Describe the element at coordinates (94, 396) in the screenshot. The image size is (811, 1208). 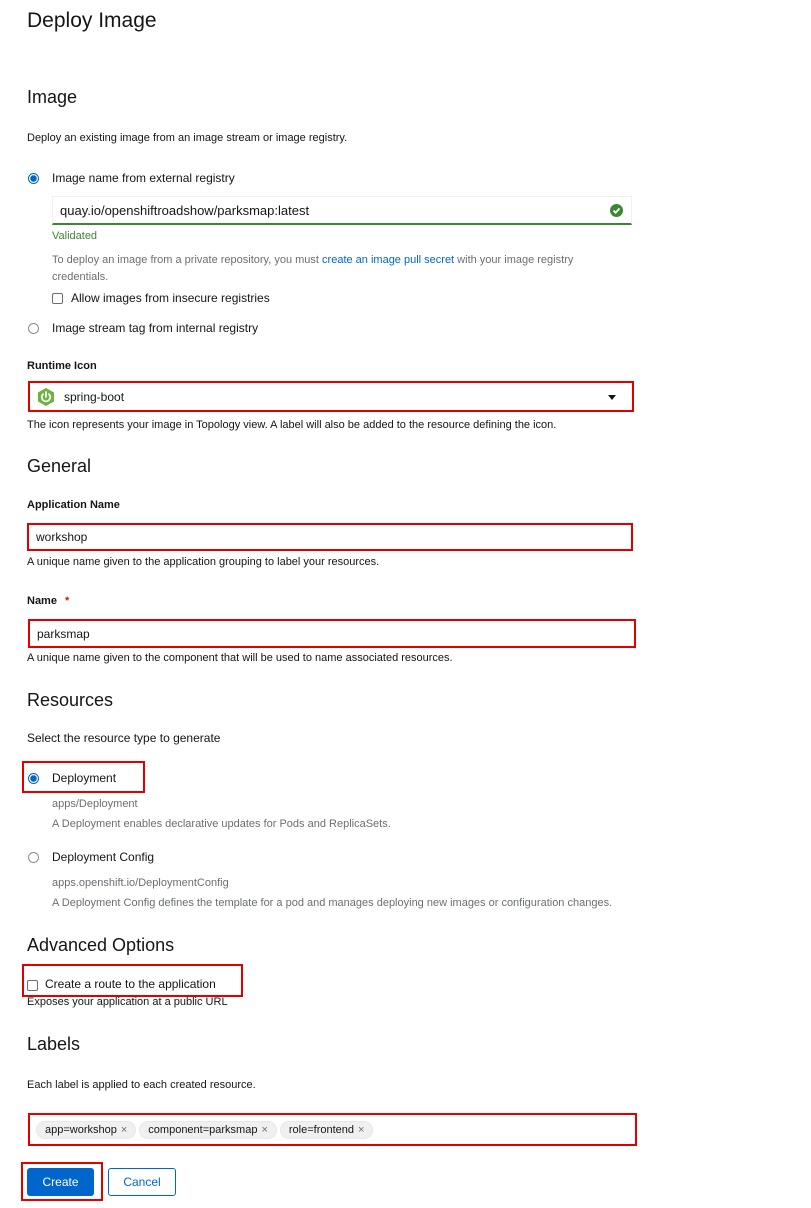
I see `runtime-icon-value: spring-boot` at that location.